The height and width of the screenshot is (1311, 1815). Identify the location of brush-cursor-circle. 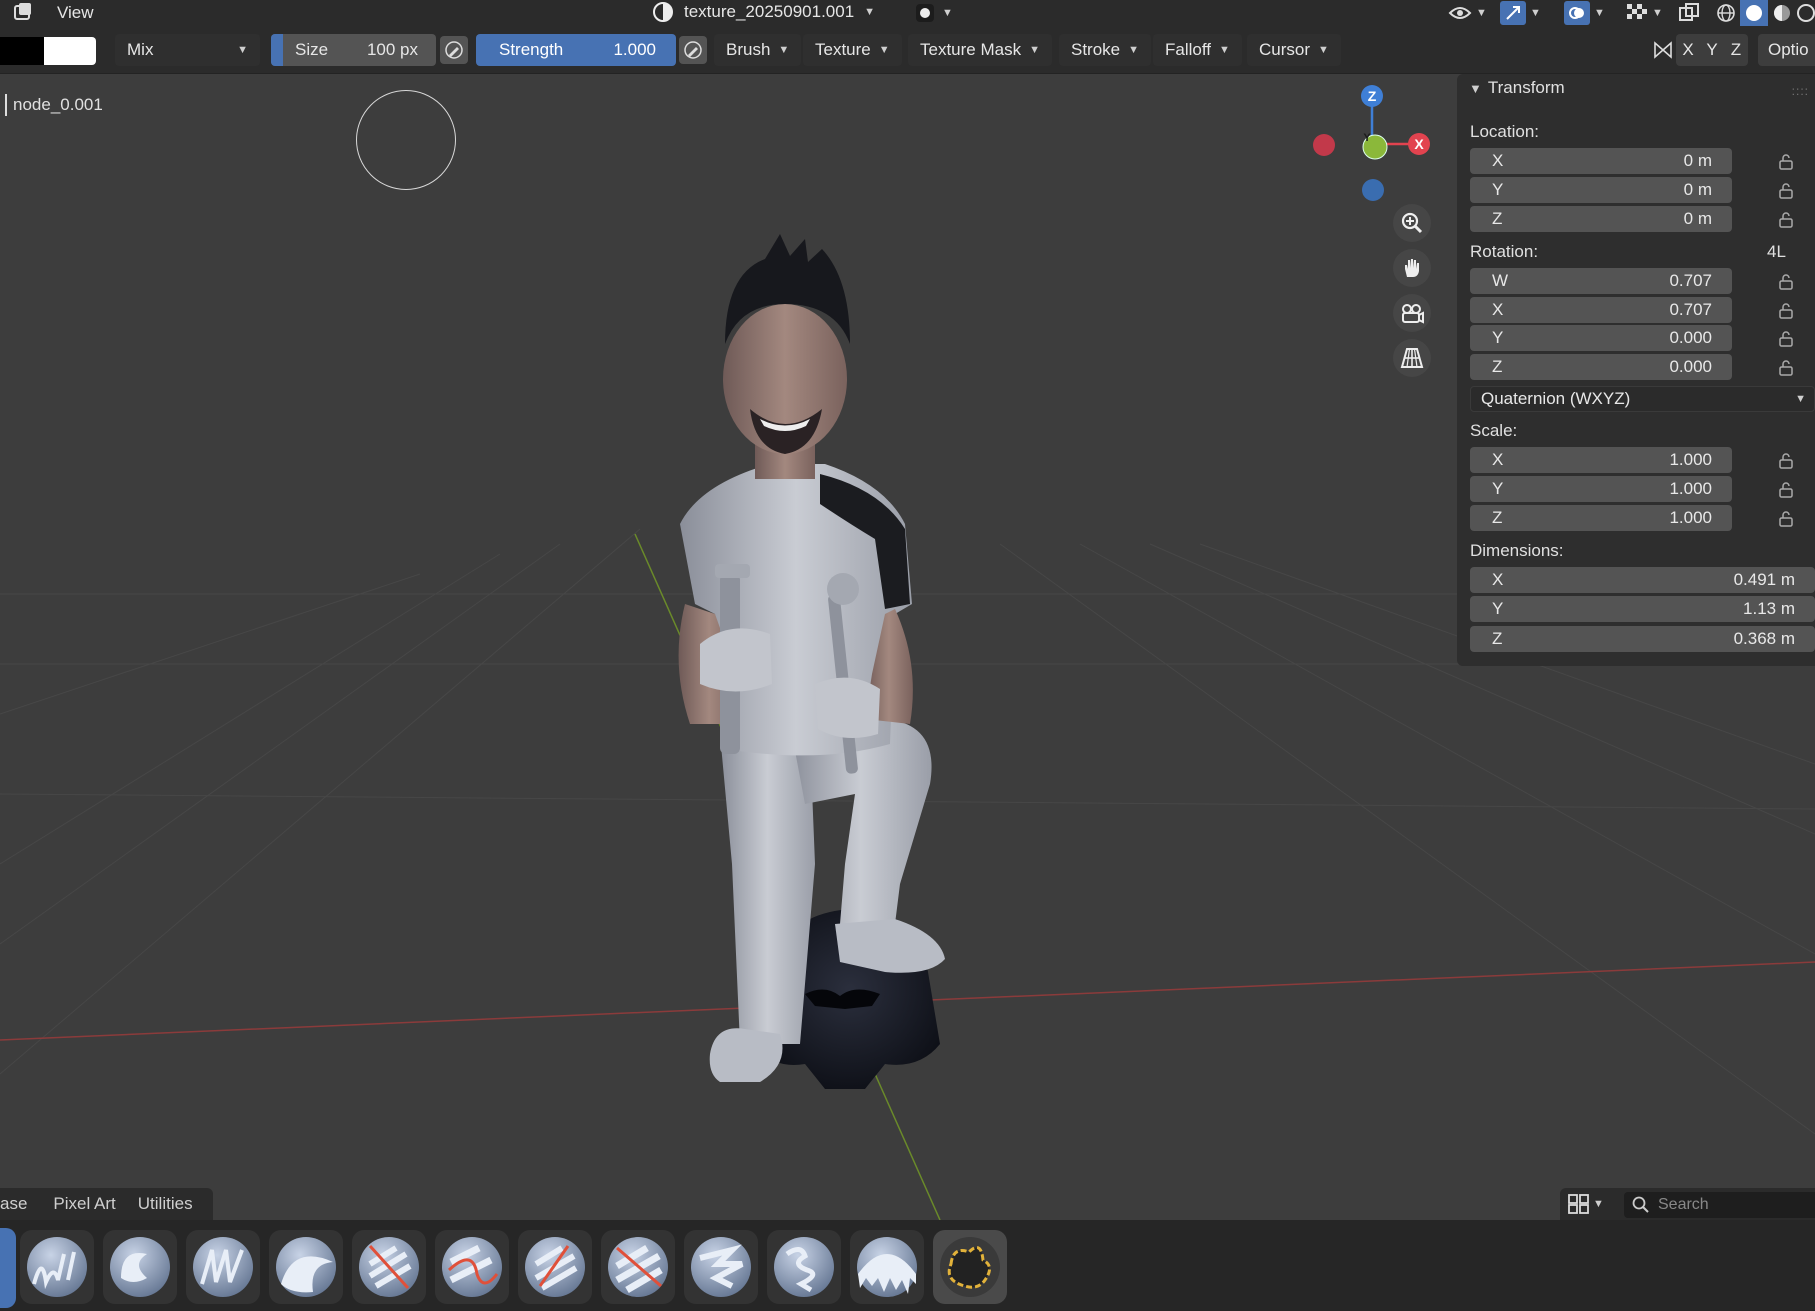
(406, 140).